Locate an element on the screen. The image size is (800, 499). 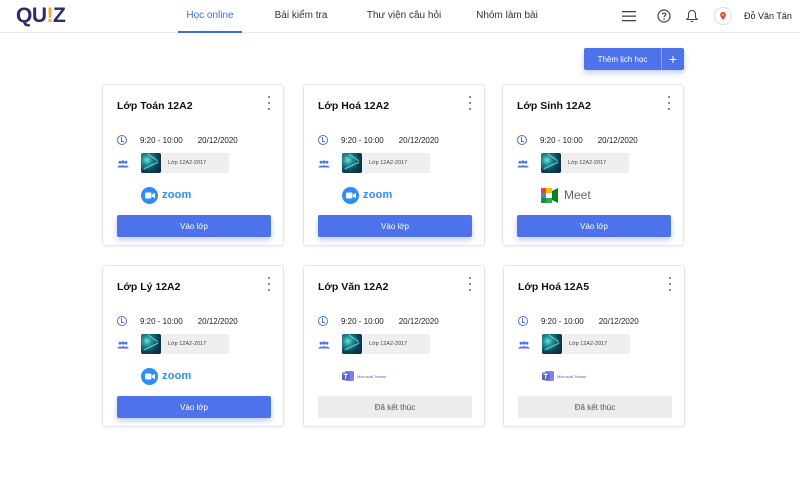
quiz-logo: QU! Z is located at coordinates (41, 16).